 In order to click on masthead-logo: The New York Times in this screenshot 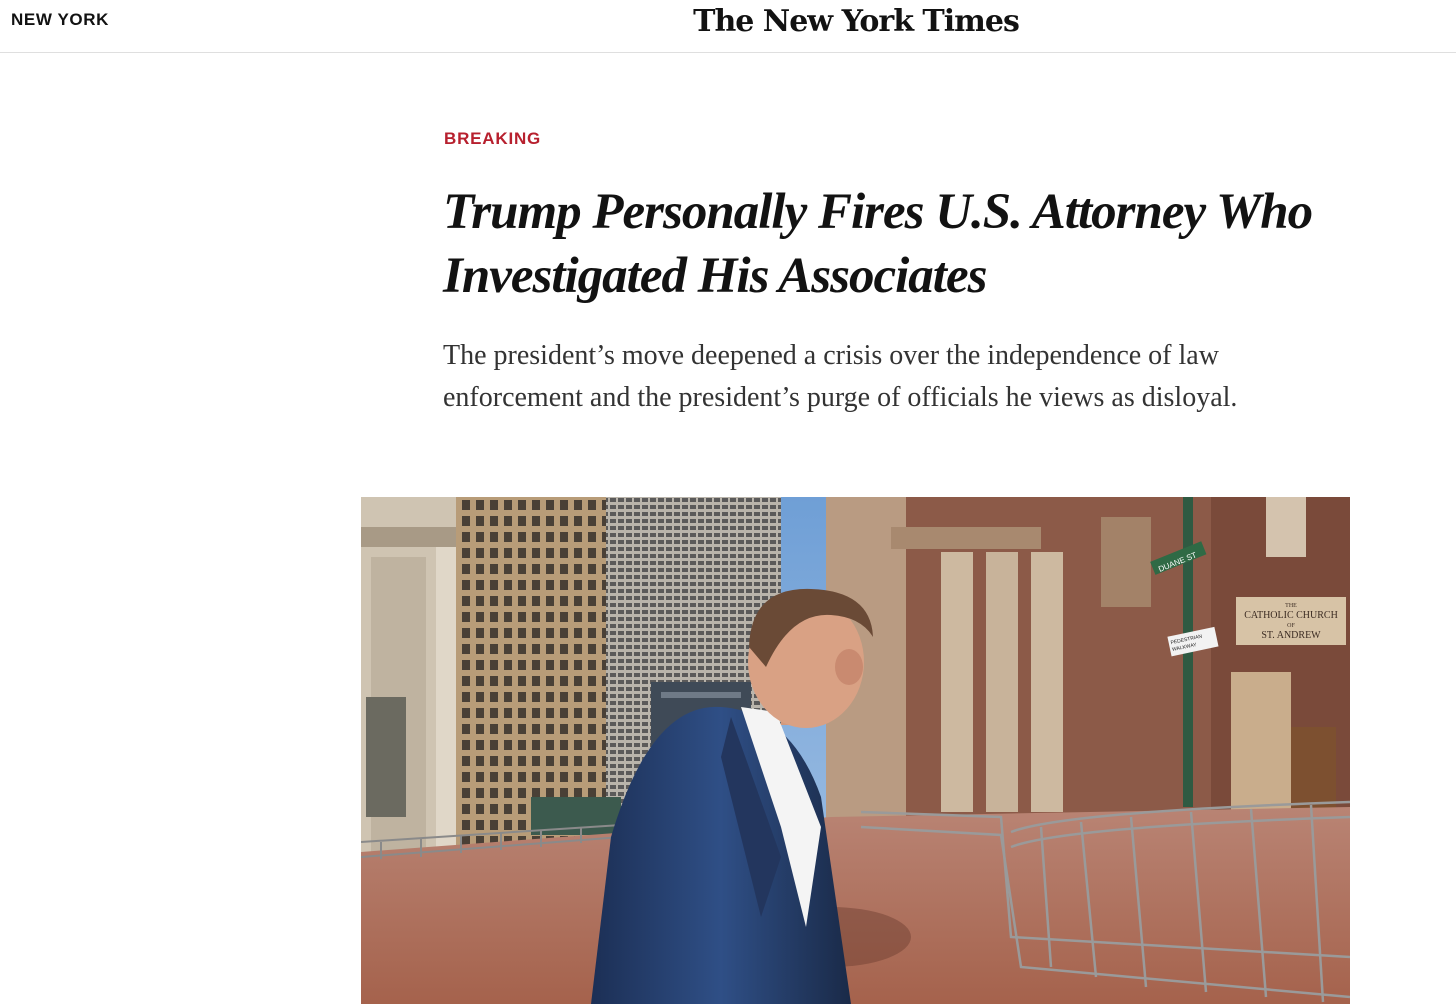, I will do `click(728, 21)`.